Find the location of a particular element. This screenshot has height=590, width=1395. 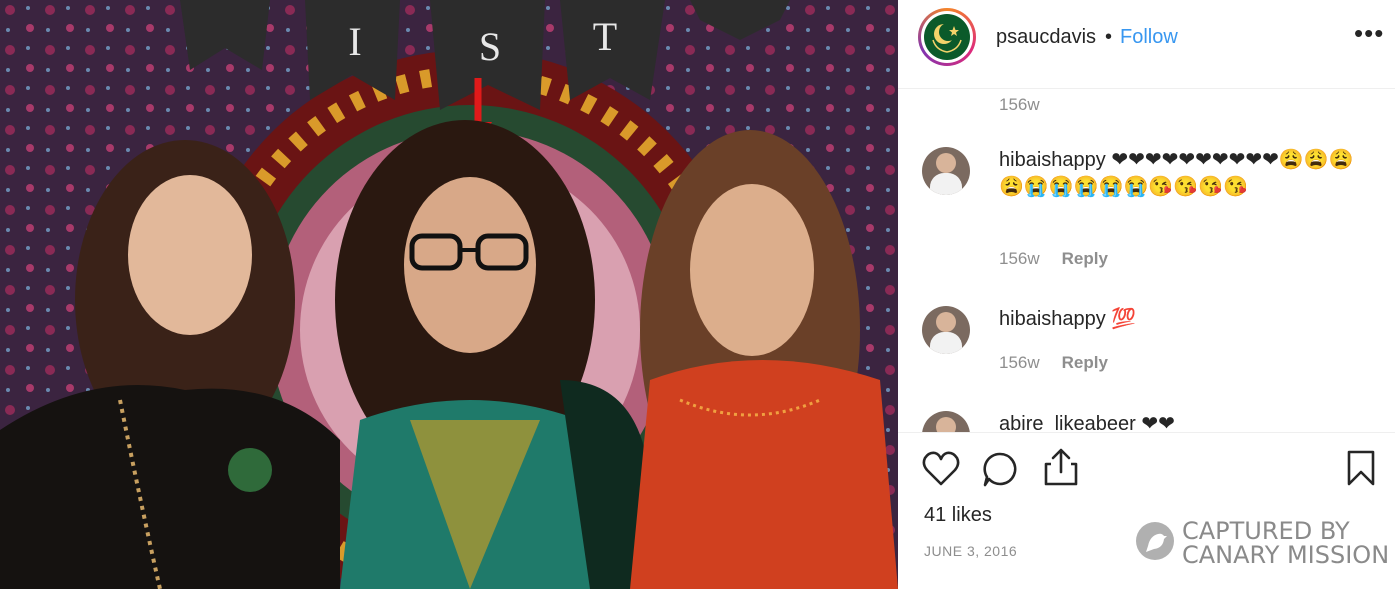

comment-icon is located at coordinates (1000, 471).